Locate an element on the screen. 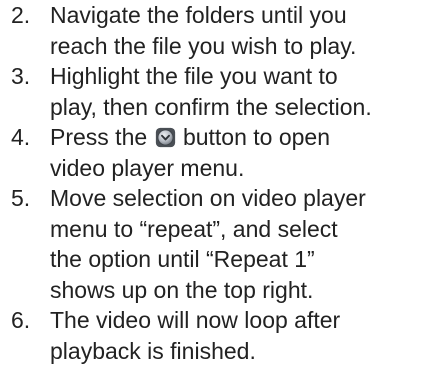  step-text-line: Highlight the file you want to is located at coordinates (194, 76).